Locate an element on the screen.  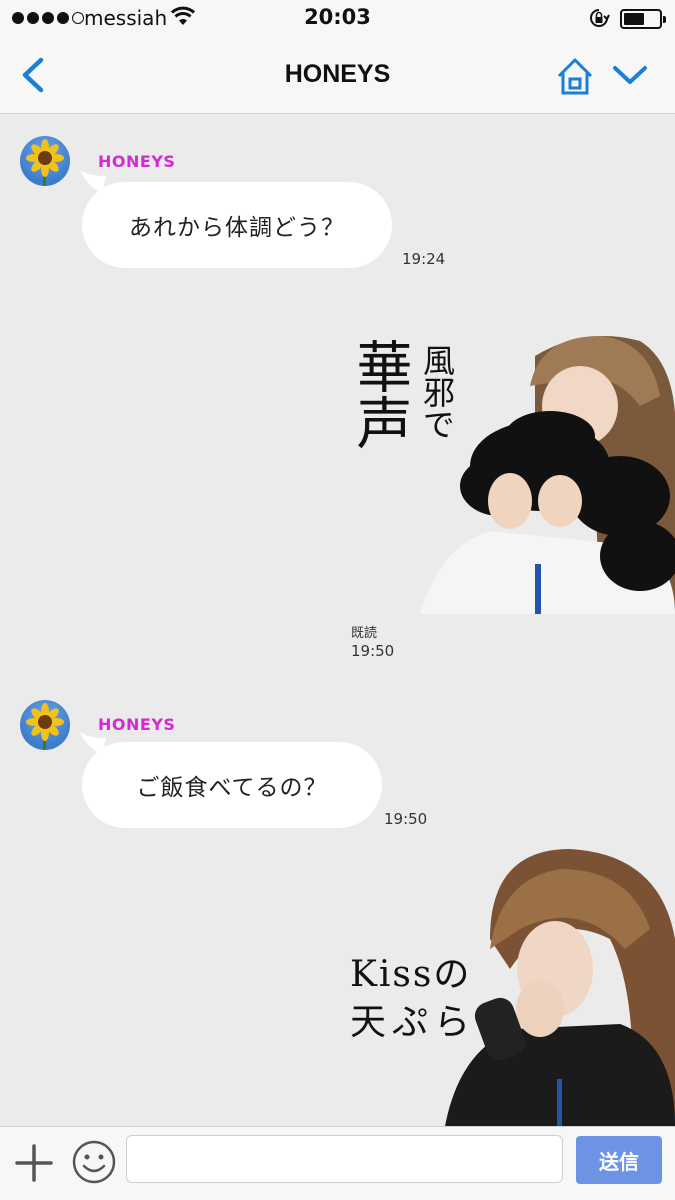
message-input is located at coordinates (344, 1159).